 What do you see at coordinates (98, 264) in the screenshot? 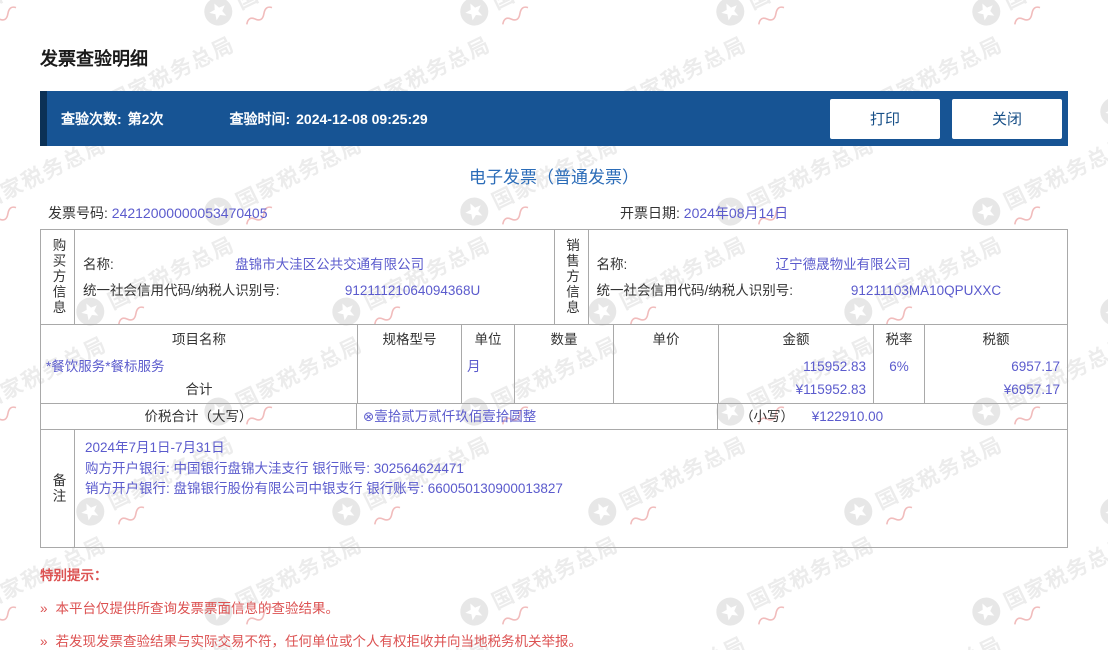
I see `buyer-name-label: 名称:` at bounding box center [98, 264].